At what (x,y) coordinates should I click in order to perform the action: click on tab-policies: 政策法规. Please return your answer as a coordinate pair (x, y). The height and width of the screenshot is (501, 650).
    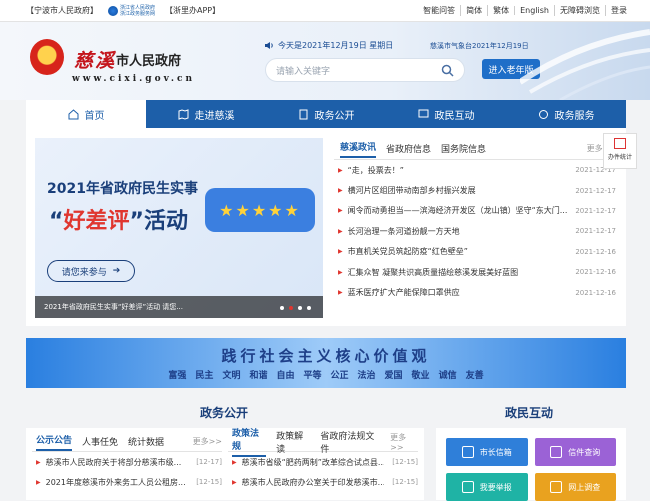
    Looking at the image, I should click on (249, 441).